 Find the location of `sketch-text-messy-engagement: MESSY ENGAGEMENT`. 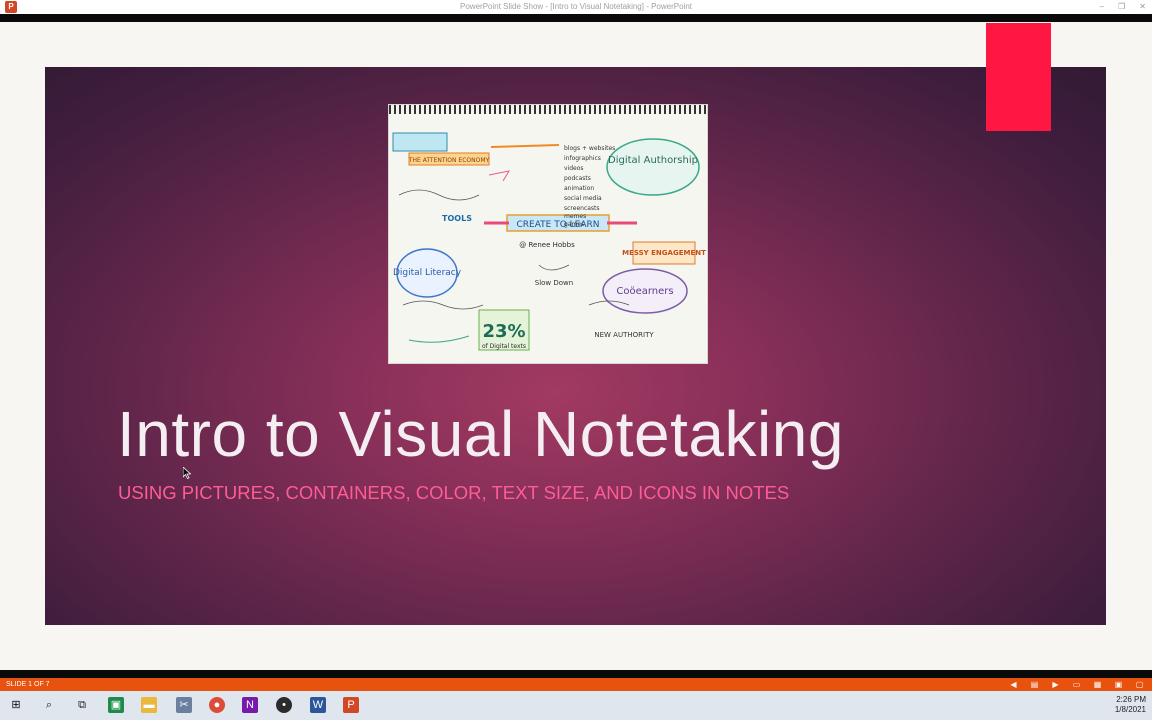

sketch-text-messy-engagement: MESSY ENGAGEMENT is located at coordinates (664, 253).